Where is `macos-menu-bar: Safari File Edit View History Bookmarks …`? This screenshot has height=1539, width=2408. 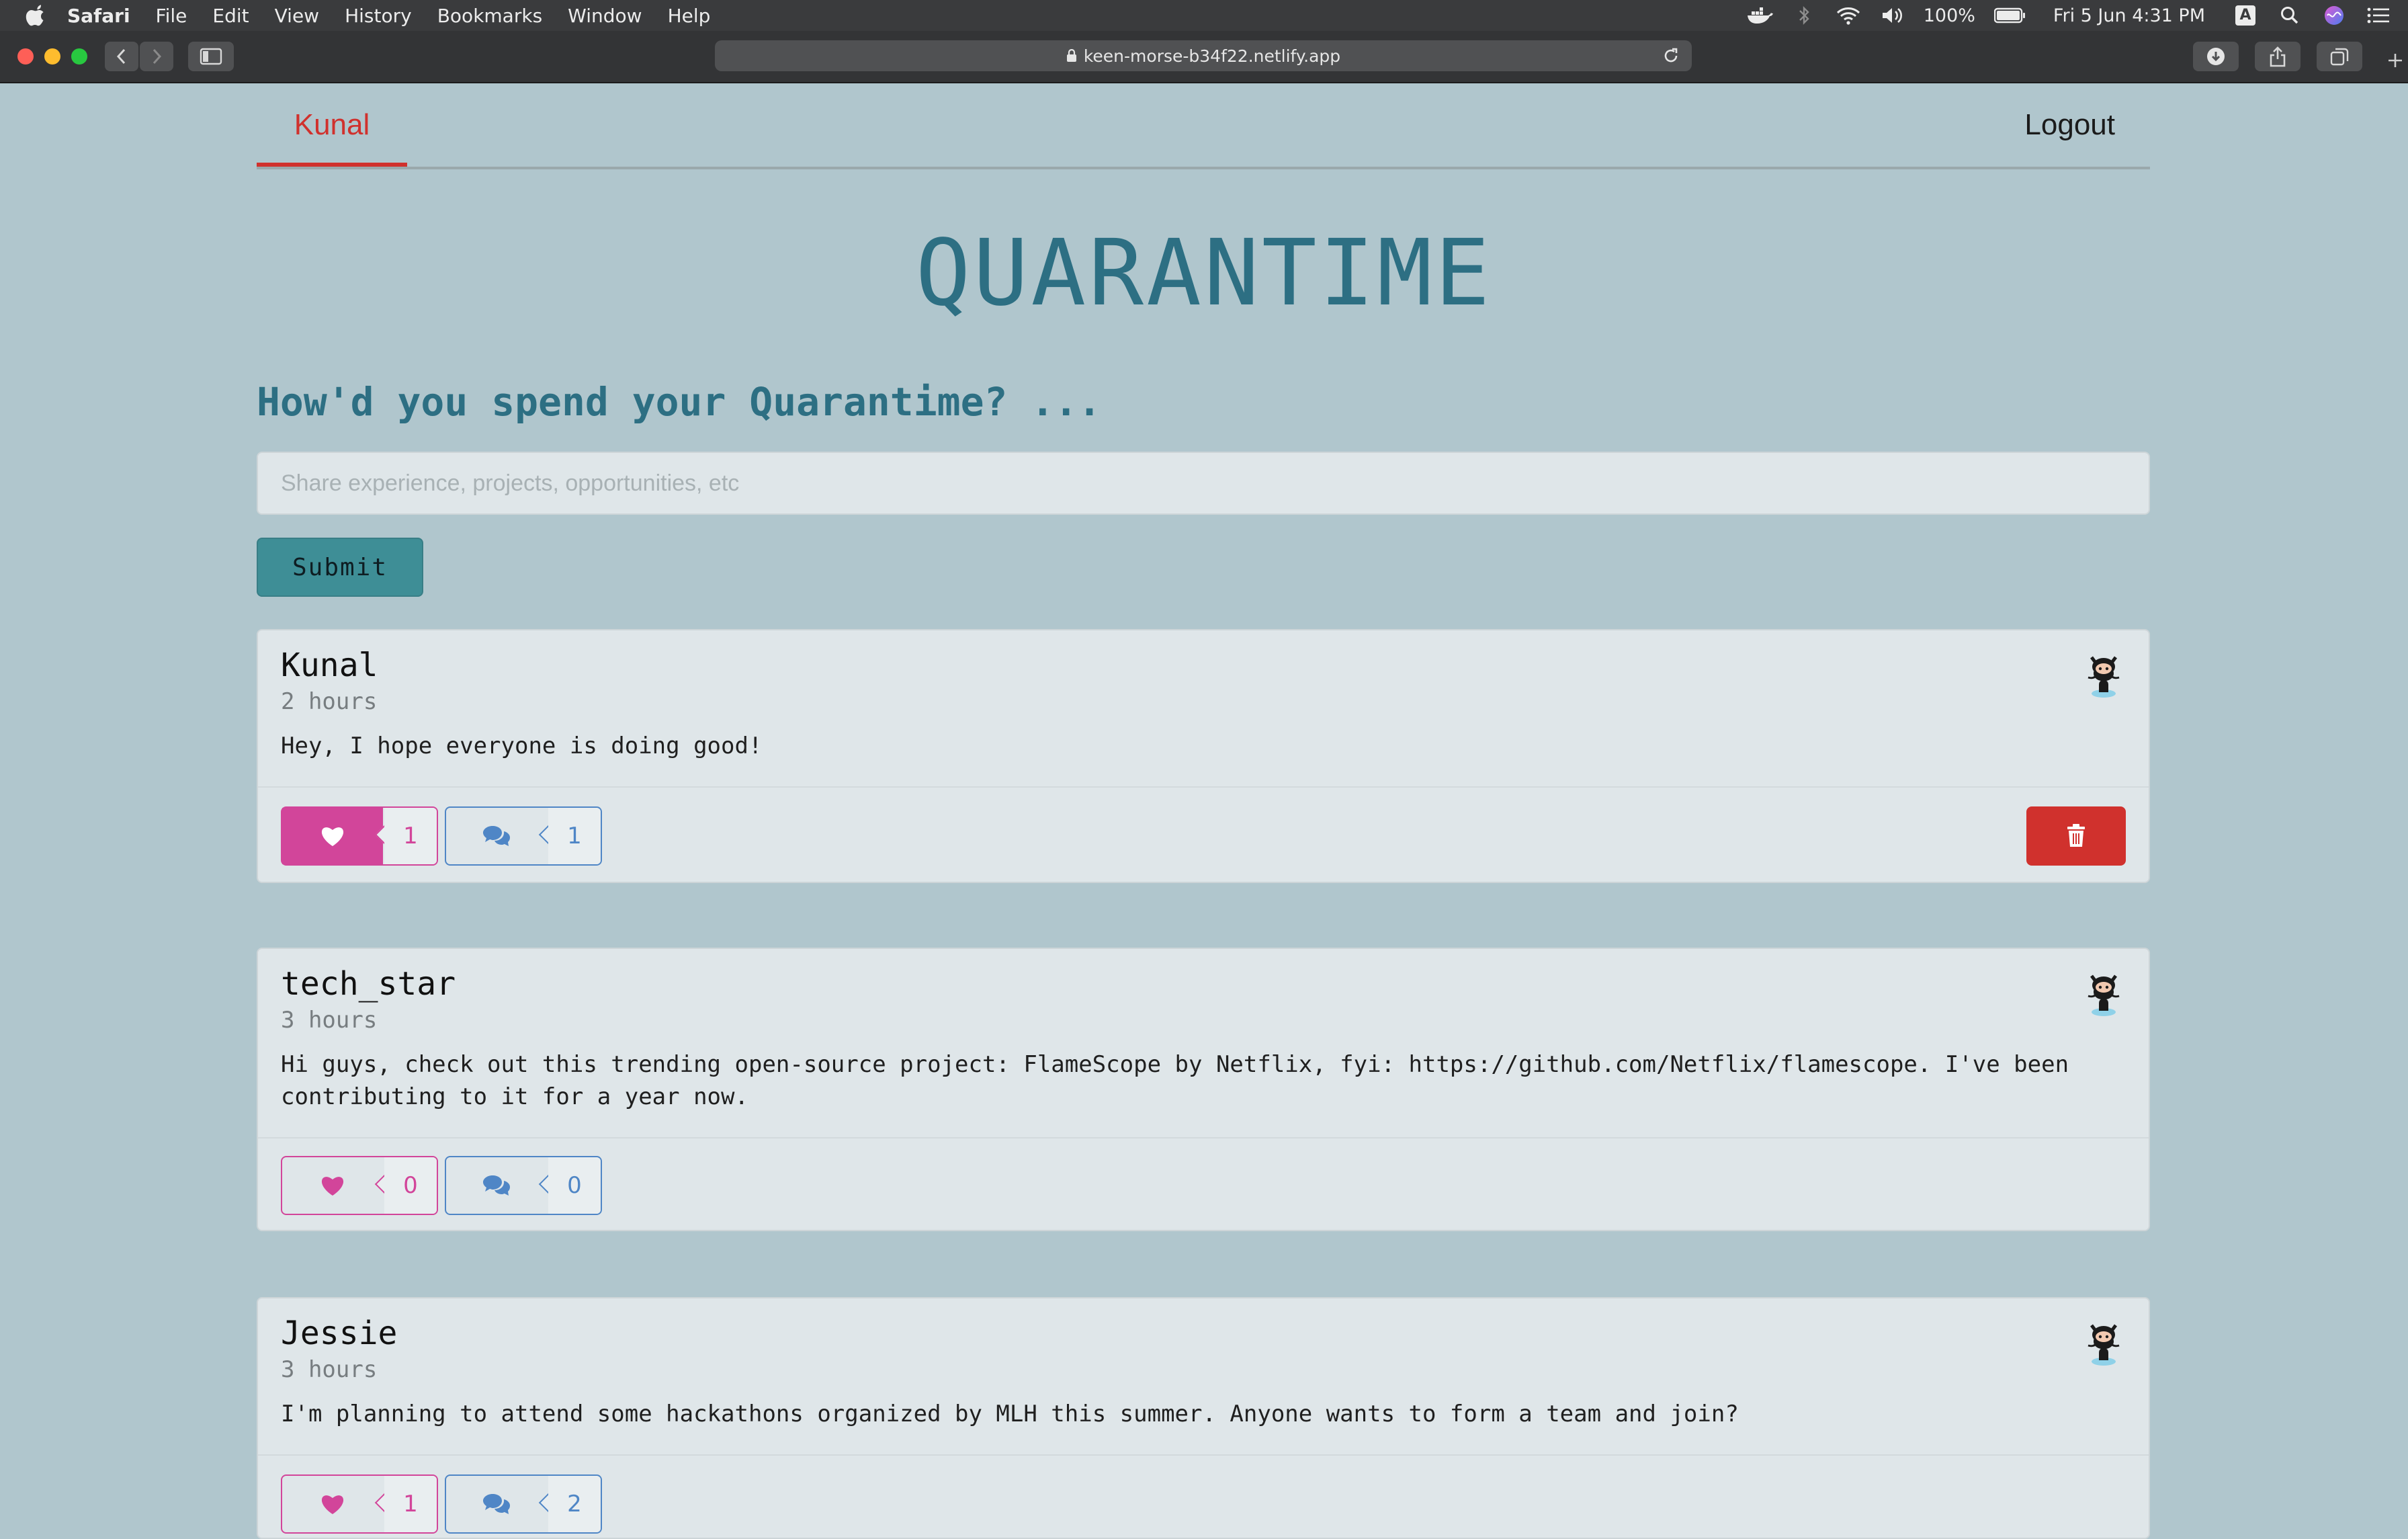
macos-menu-bar: Safari File Edit View History Bookmarks … is located at coordinates (1204, 15).